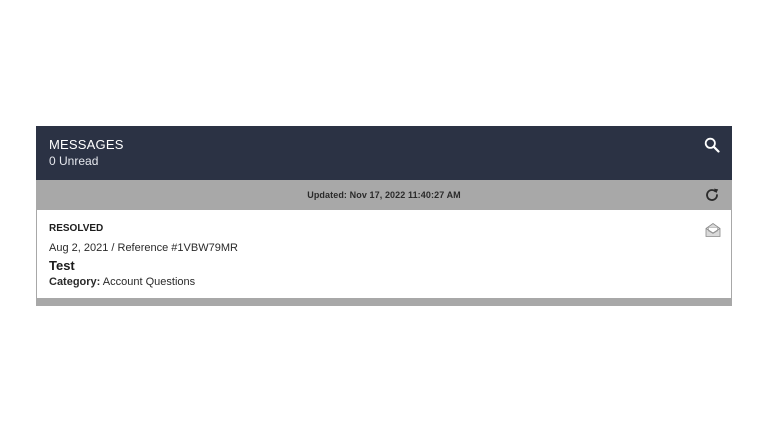  I want to click on messages-header: MESSAGES 0 Unread, so click(384, 153).